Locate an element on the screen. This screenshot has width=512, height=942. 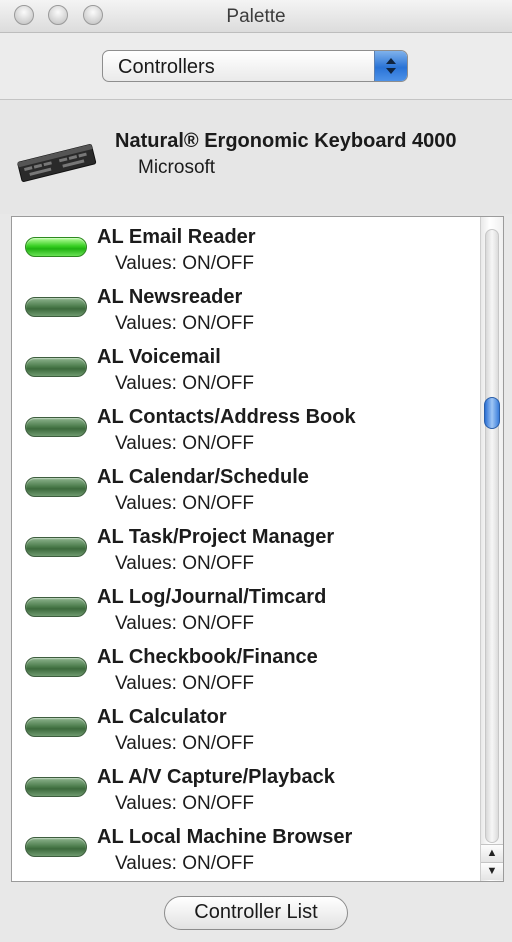
control-row: AL Contacts/Address Book Values: ON/OFF is located at coordinates (246, 427).